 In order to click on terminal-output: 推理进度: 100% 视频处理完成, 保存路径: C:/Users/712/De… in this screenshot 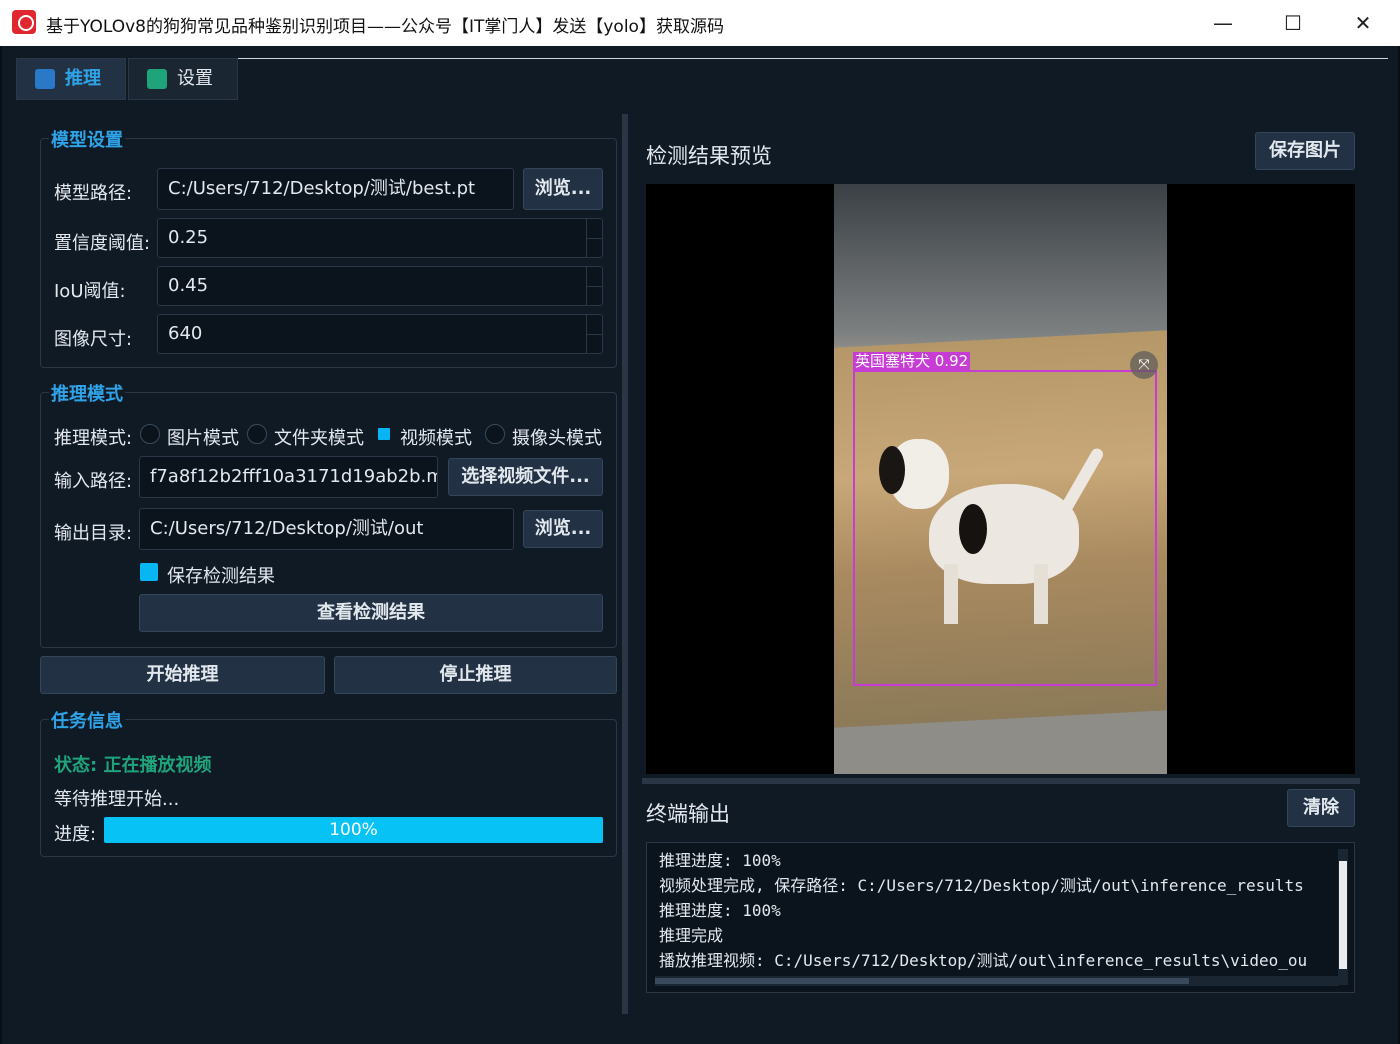, I will do `click(1000, 917)`.